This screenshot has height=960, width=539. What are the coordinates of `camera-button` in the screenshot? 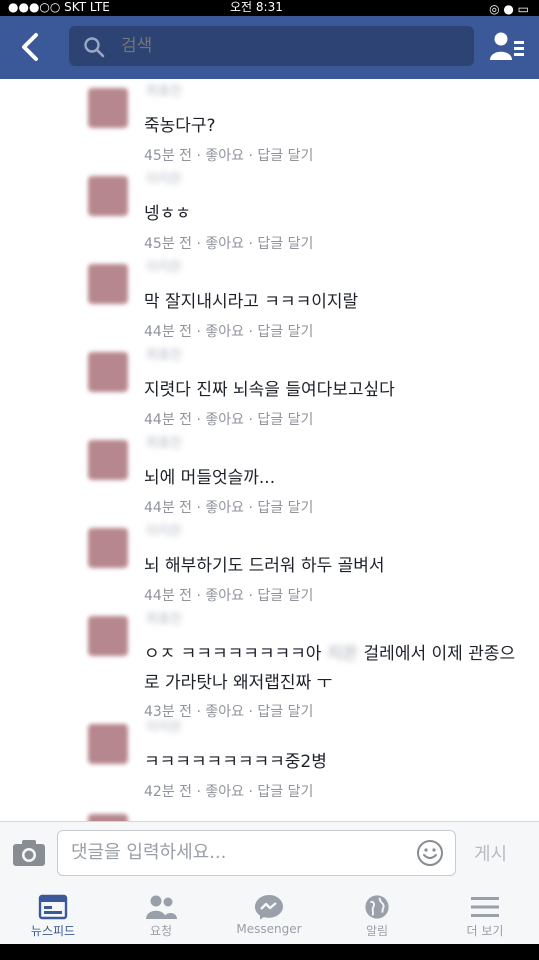 It's located at (29, 853).